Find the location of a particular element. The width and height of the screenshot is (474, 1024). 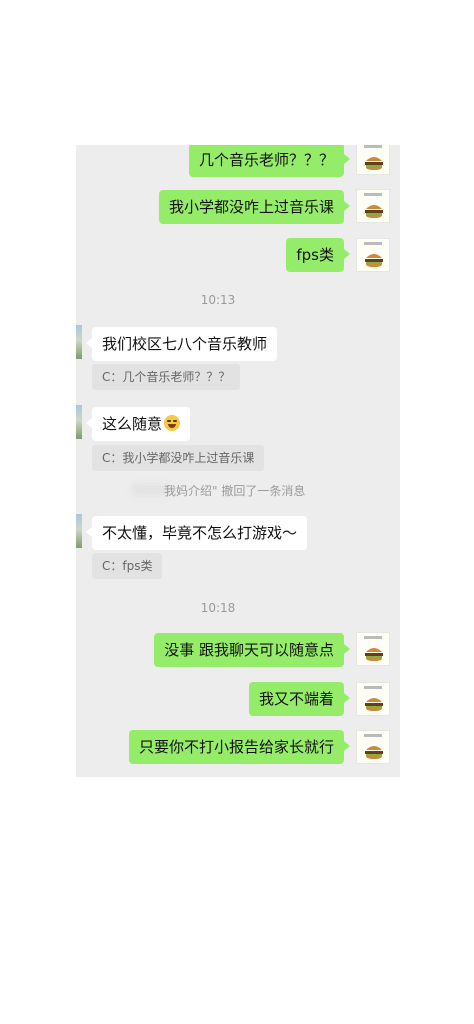

incoming-message: 这么随意 is located at coordinates (138, 424).